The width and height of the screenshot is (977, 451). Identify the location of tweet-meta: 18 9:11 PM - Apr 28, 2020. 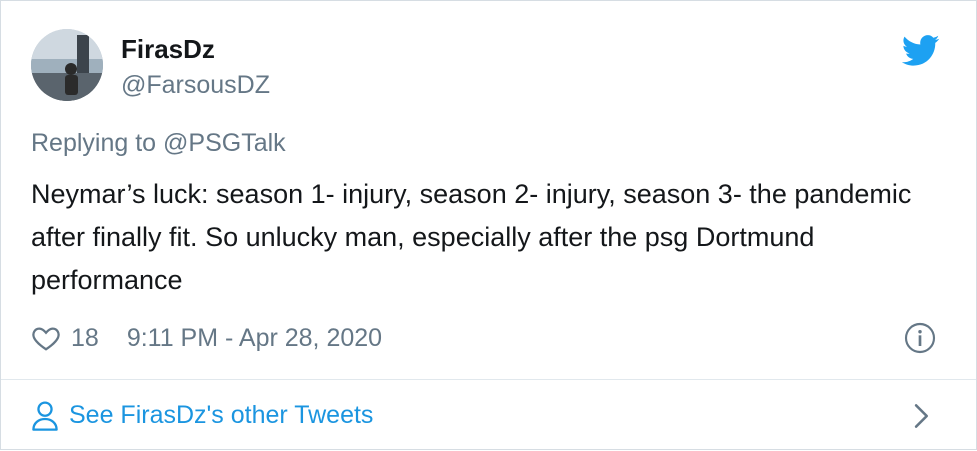
(206, 338).